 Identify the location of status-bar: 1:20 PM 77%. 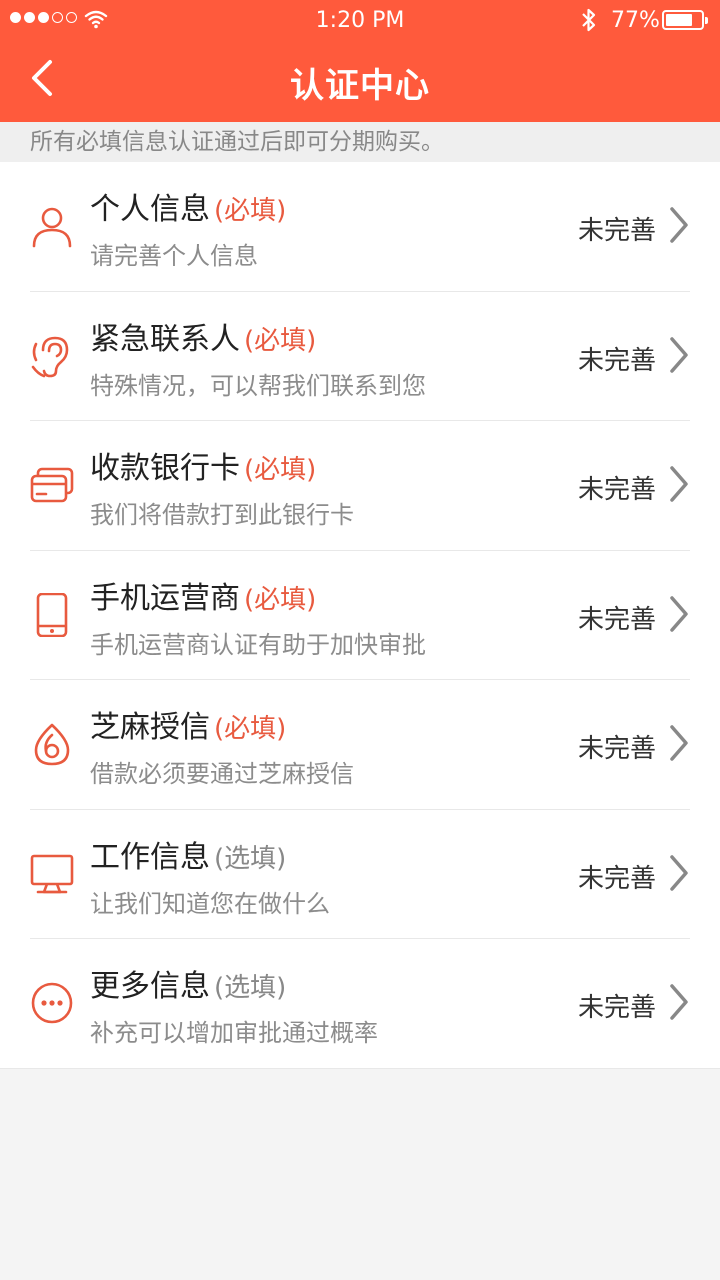
(360, 20).